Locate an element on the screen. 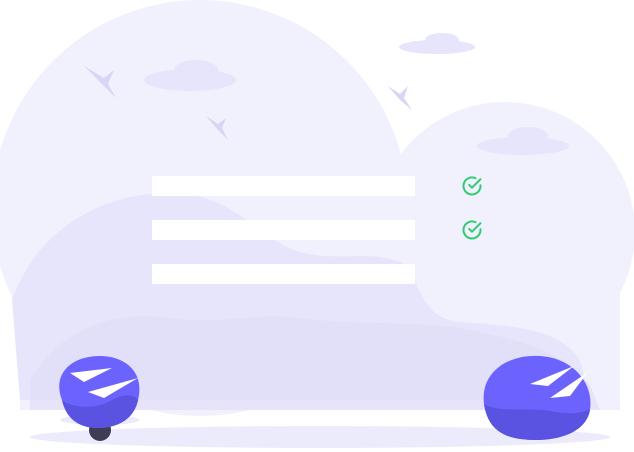 The height and width of the screenshot is (452, 634). cloud-icon is located at coordinates (437, 43).